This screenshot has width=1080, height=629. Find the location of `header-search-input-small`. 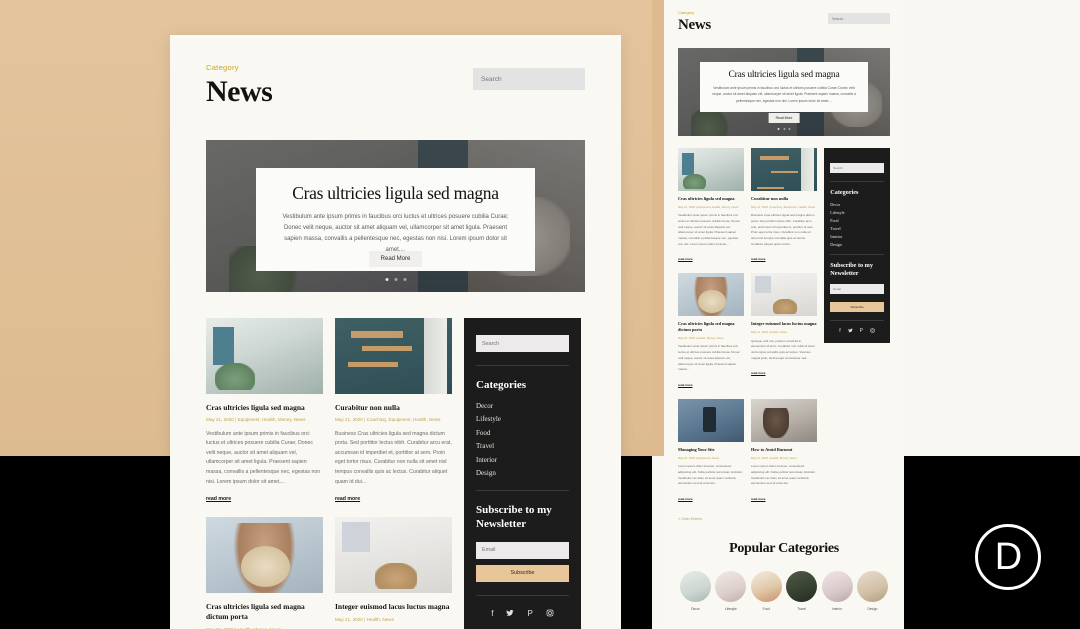

header-search-input-small is located at coordinates (859, 18).